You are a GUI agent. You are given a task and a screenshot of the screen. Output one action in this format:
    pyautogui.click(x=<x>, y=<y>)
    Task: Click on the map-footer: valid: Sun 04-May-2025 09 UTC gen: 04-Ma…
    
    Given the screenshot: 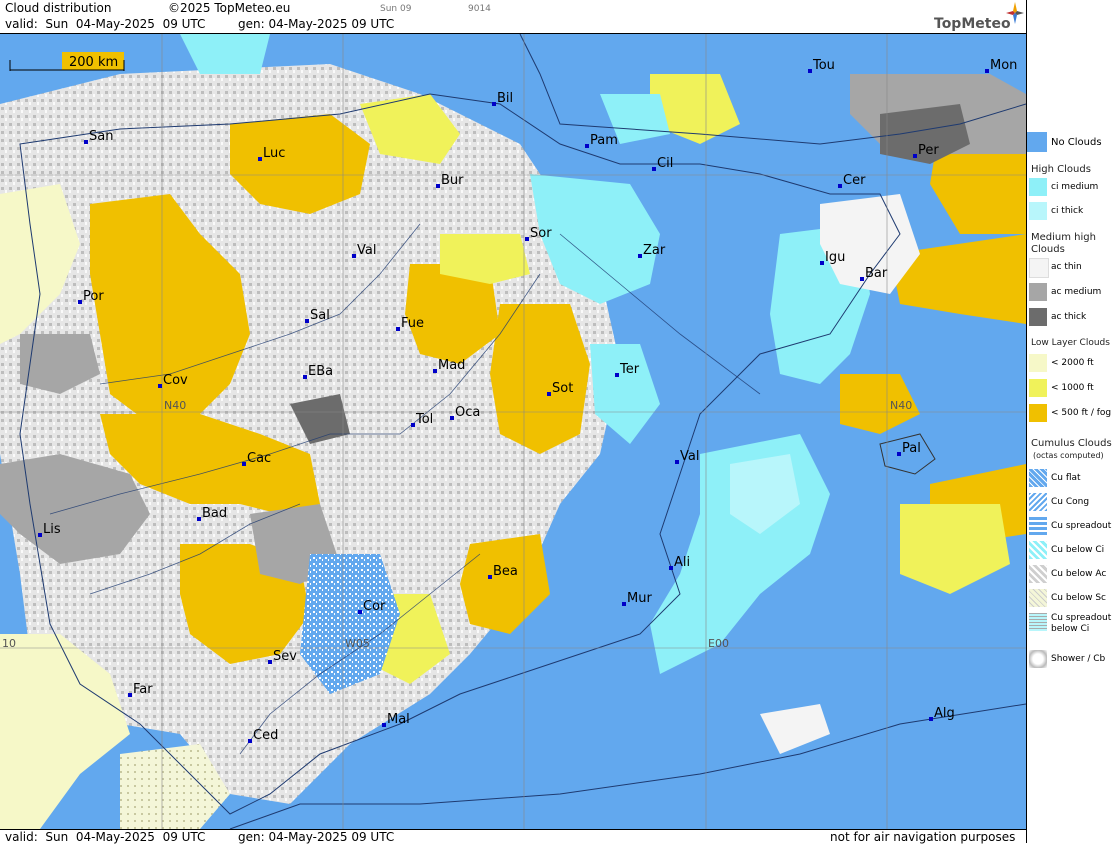 What is the action you would take?
    pyautogui.click(x=513, y=836)
    